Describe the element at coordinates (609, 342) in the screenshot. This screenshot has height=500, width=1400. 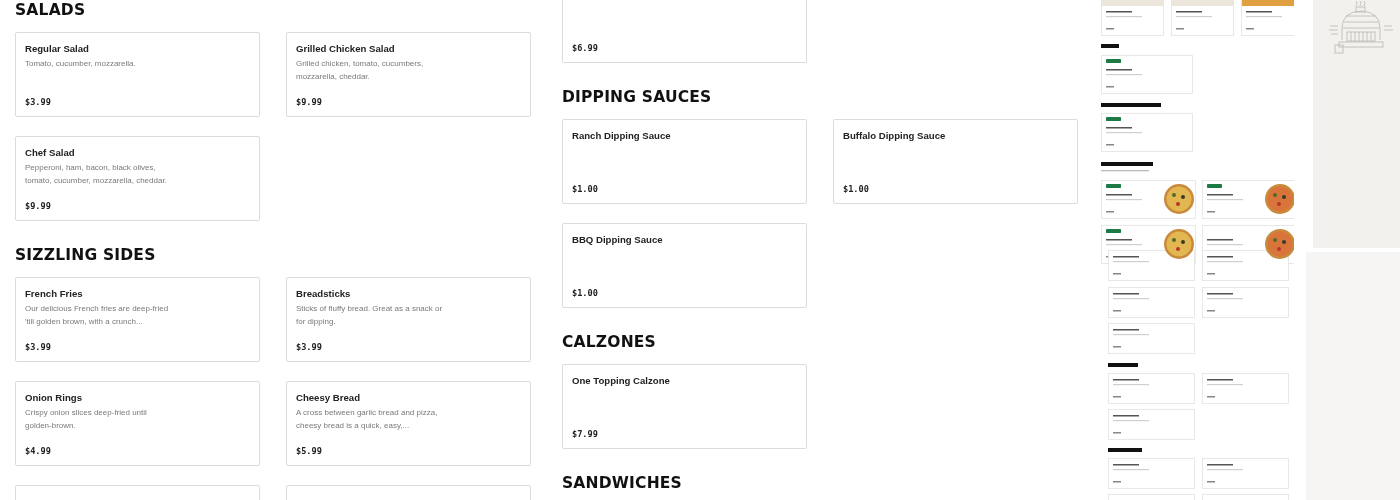
I see `section-heading: CALZONES` at that location.